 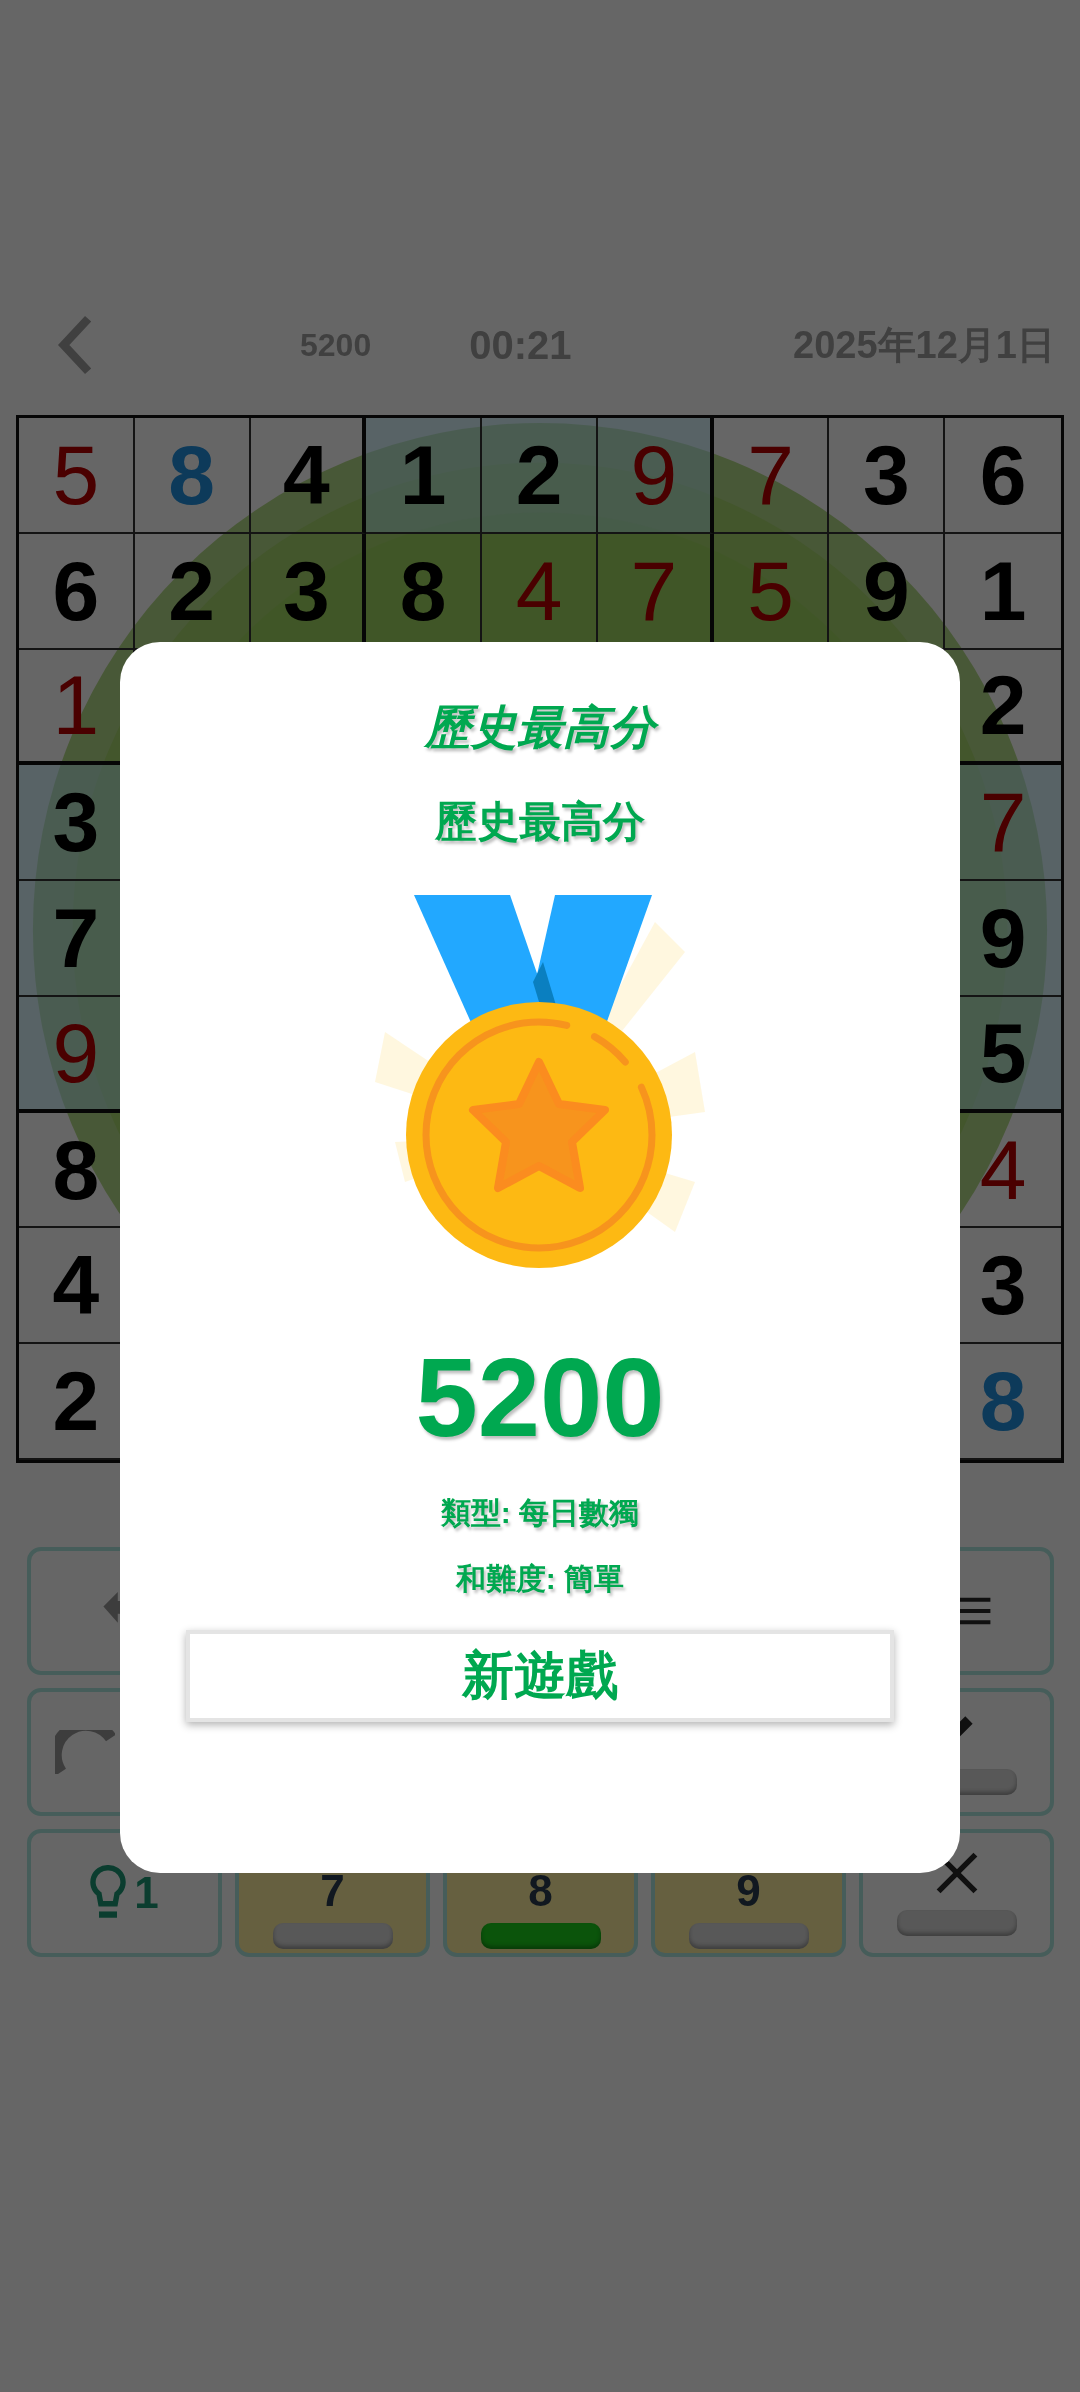 I want to click on grid-cell: 4, so click(x=308, y=476).